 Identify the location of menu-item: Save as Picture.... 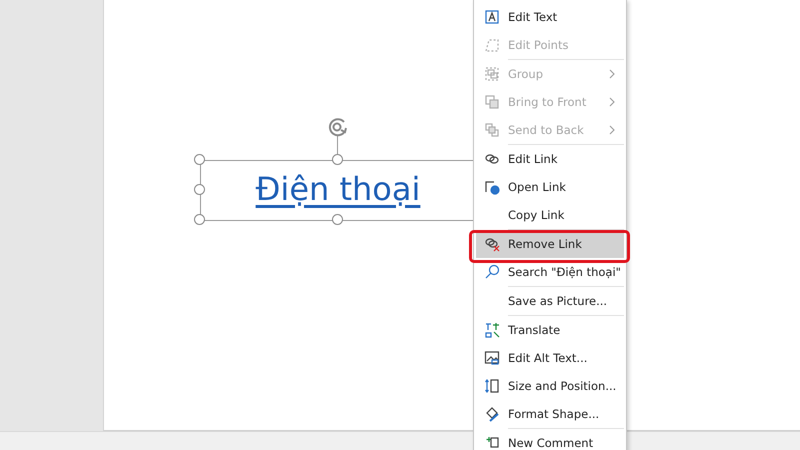
(550, 301).